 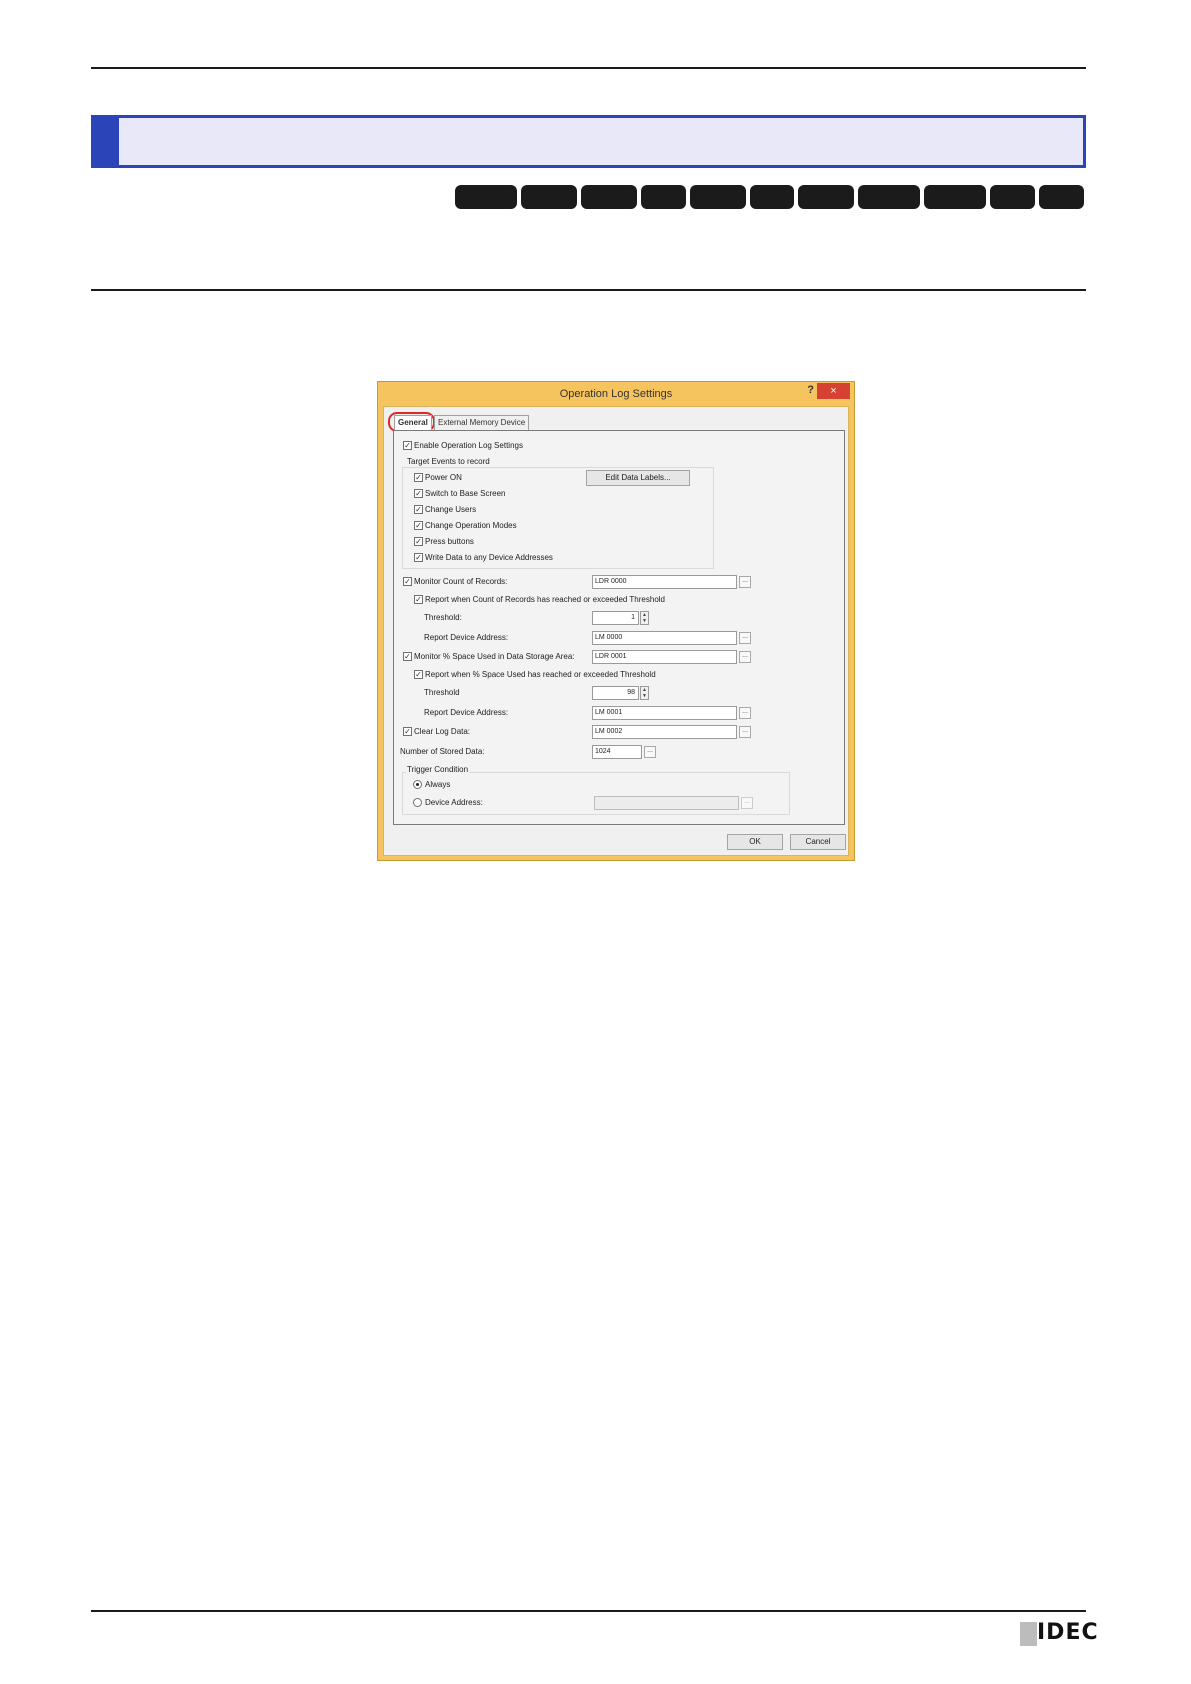 What do you see at coordinates (418, 599) in the screenshot?
I see `report-count-checkbox: ✓` at bounding box center [418, 599].